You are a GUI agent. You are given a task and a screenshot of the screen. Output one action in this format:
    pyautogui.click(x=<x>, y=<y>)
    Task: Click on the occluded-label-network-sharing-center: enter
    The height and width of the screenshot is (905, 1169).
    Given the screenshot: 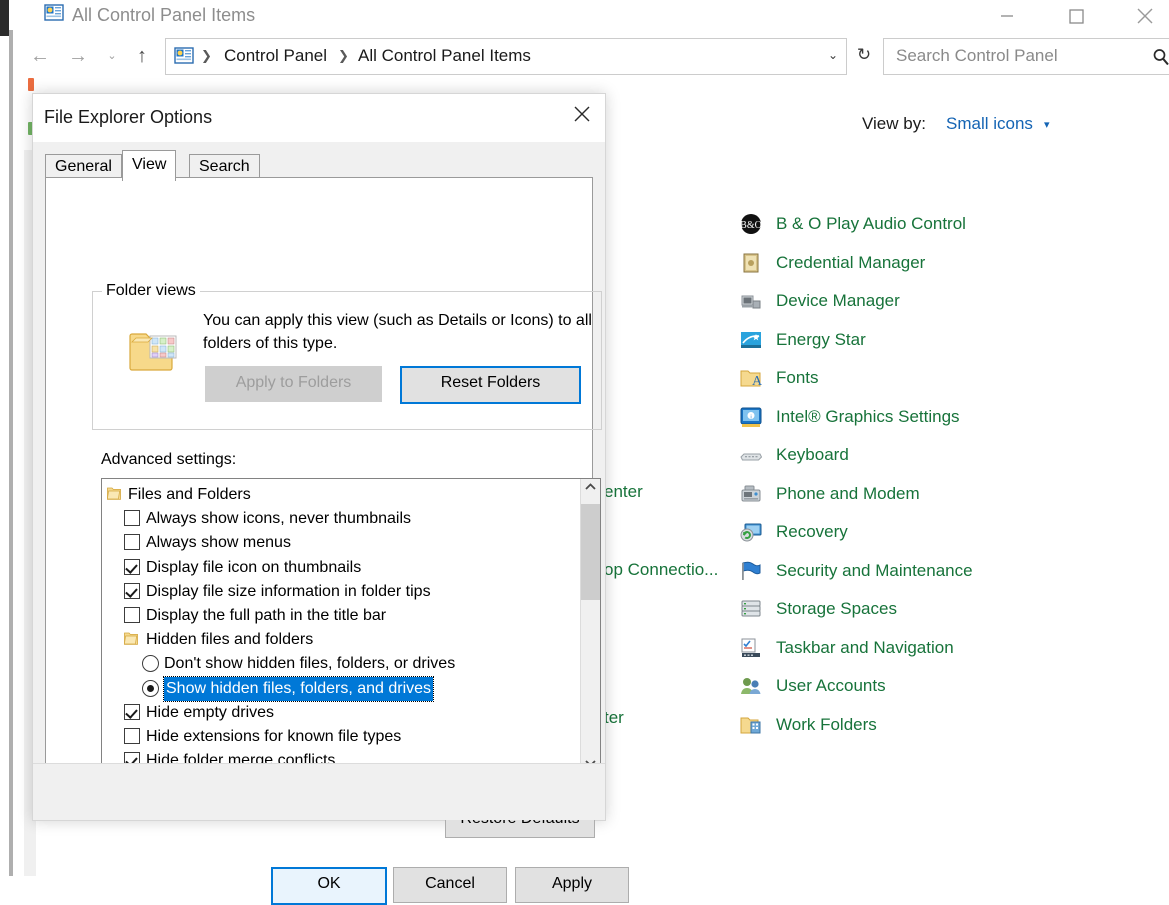 What is the action you would take?
    pyautogui.click(x=623, y=491)
    